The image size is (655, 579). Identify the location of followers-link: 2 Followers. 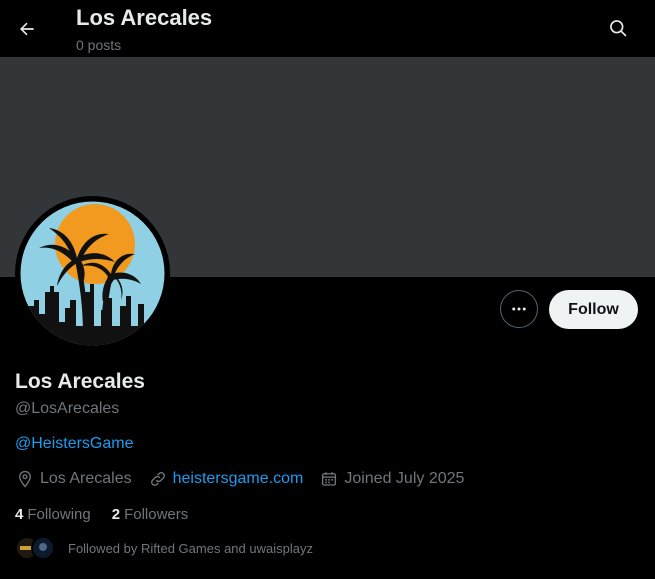
(150, 514).